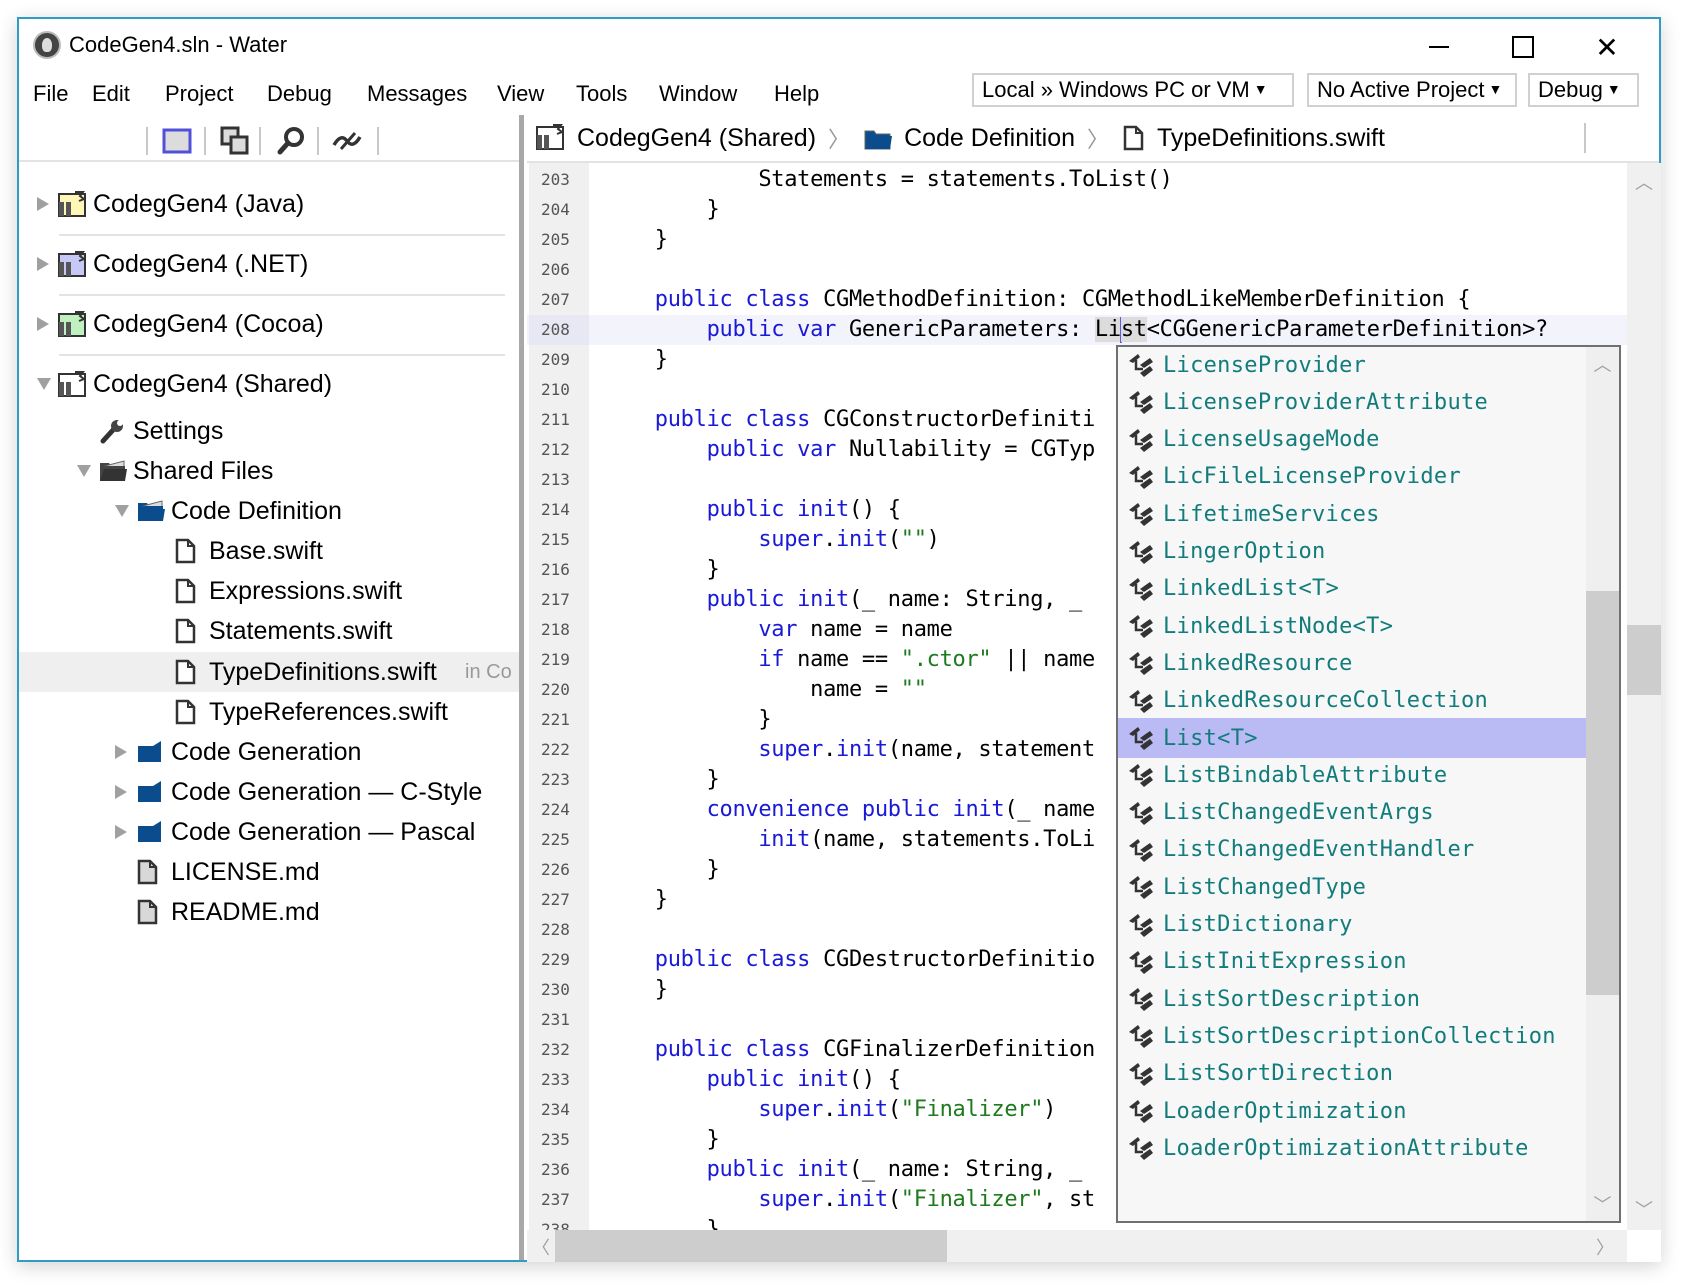 This screenshot has width=1684, height=1286. I want to click on sidebar-splitter, so click(521, 687).